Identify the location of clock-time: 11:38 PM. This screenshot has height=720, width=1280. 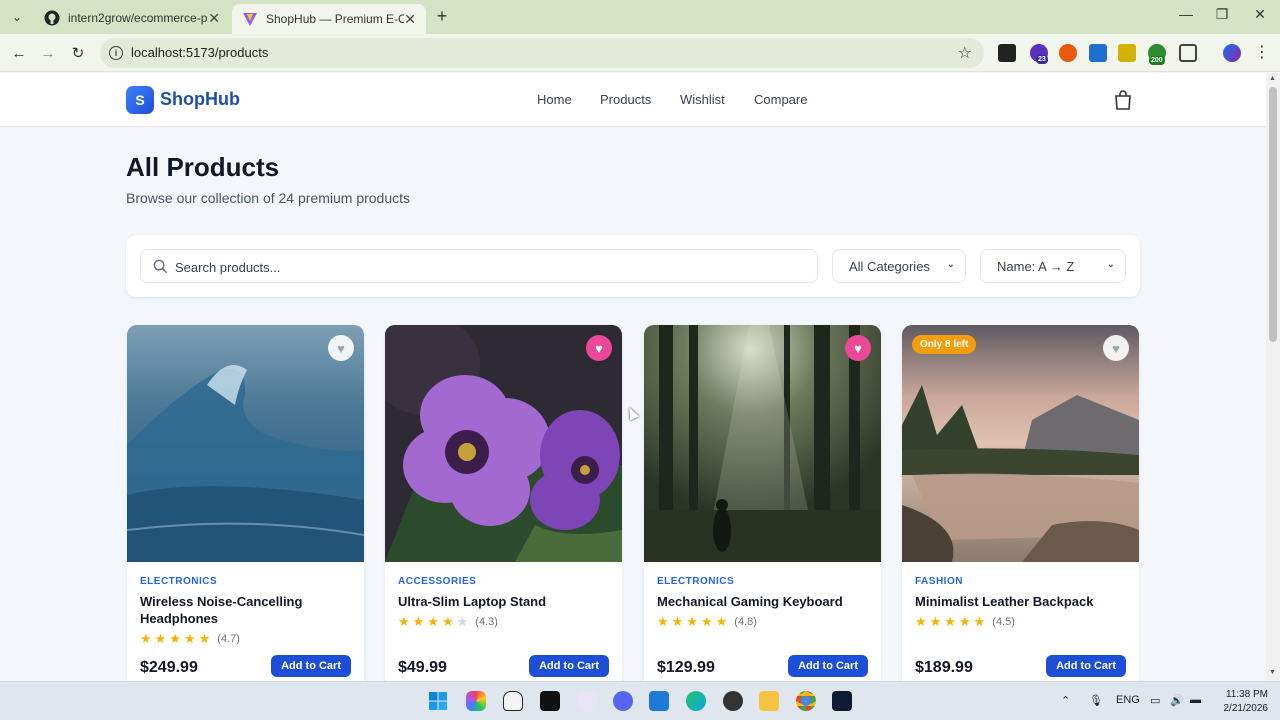
(1246, 694).